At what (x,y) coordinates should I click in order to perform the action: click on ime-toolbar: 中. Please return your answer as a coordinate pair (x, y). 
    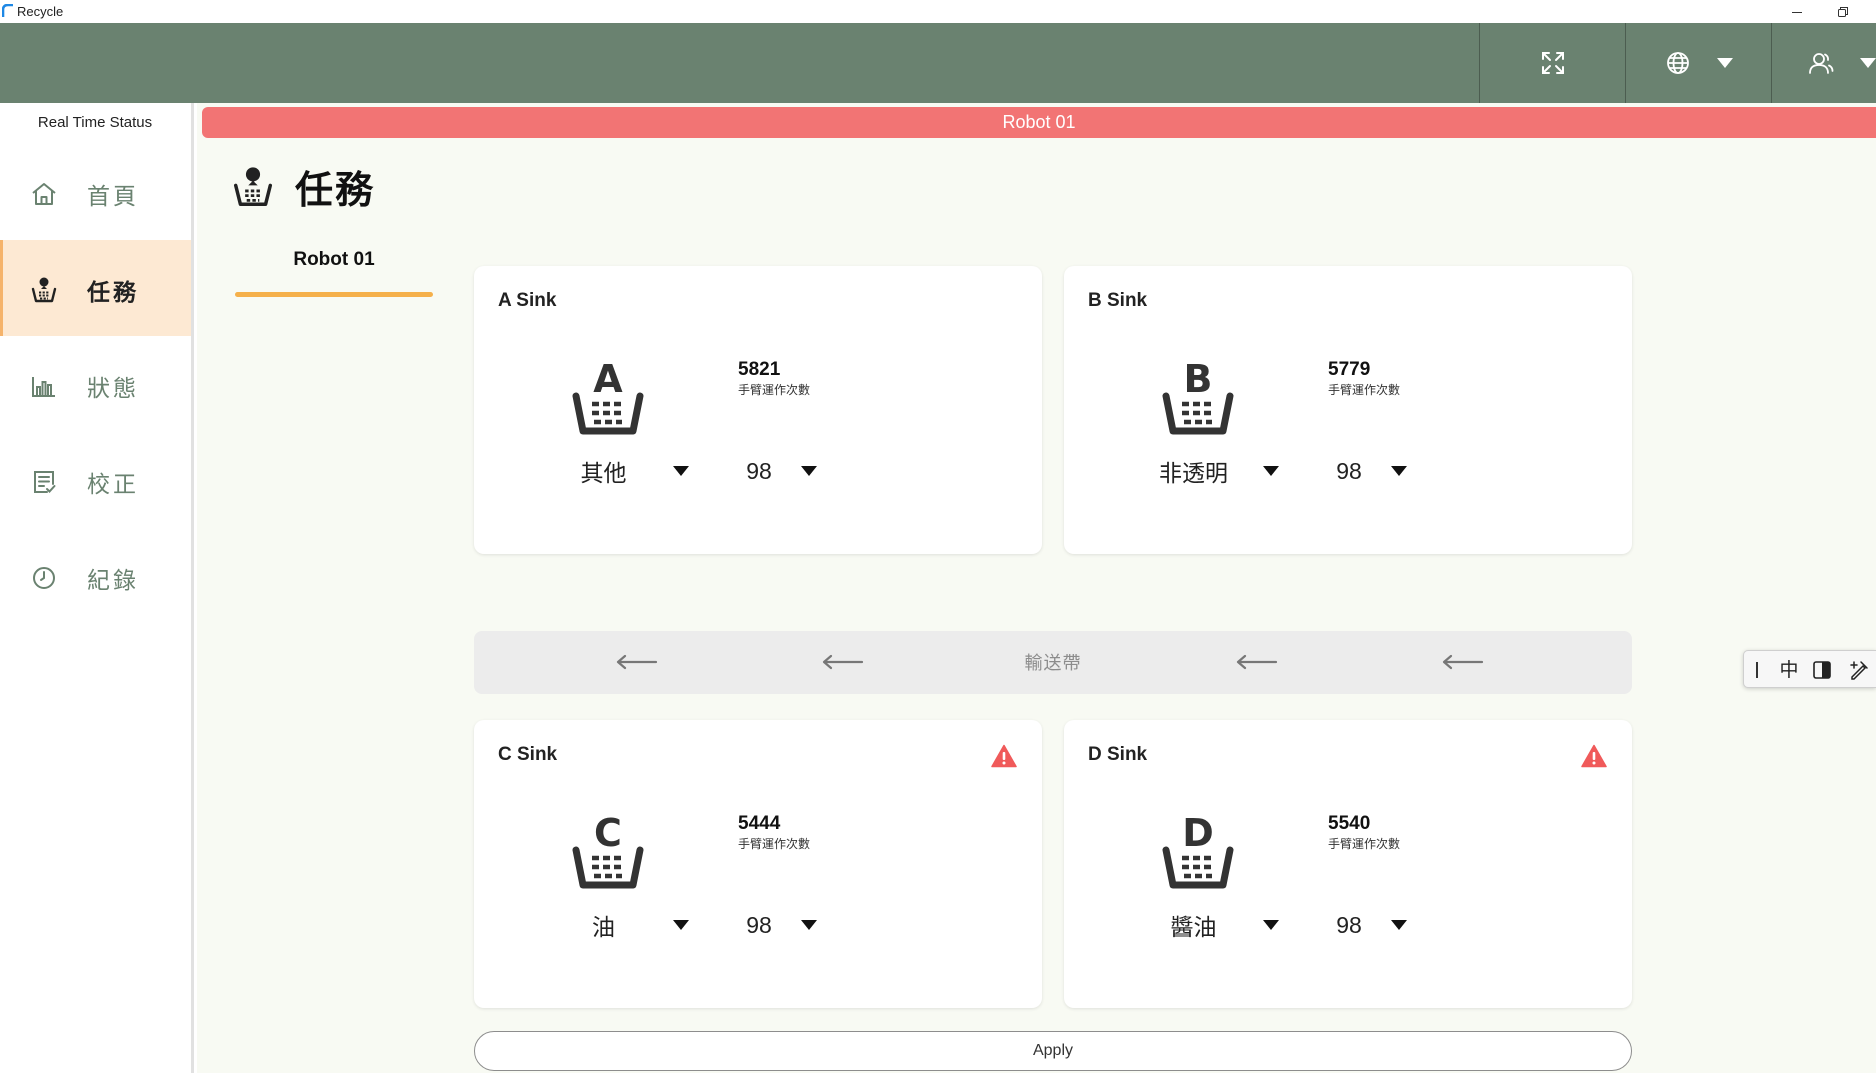
    Looking at the image, I should click on (1809, 669).